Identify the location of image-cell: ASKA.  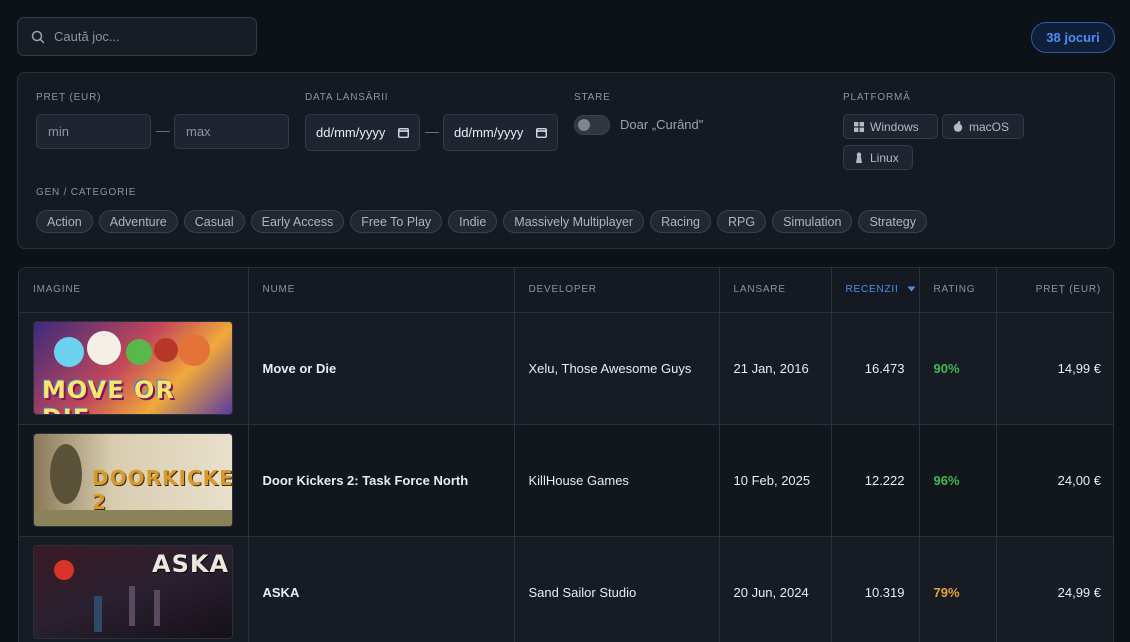
(134, 589).